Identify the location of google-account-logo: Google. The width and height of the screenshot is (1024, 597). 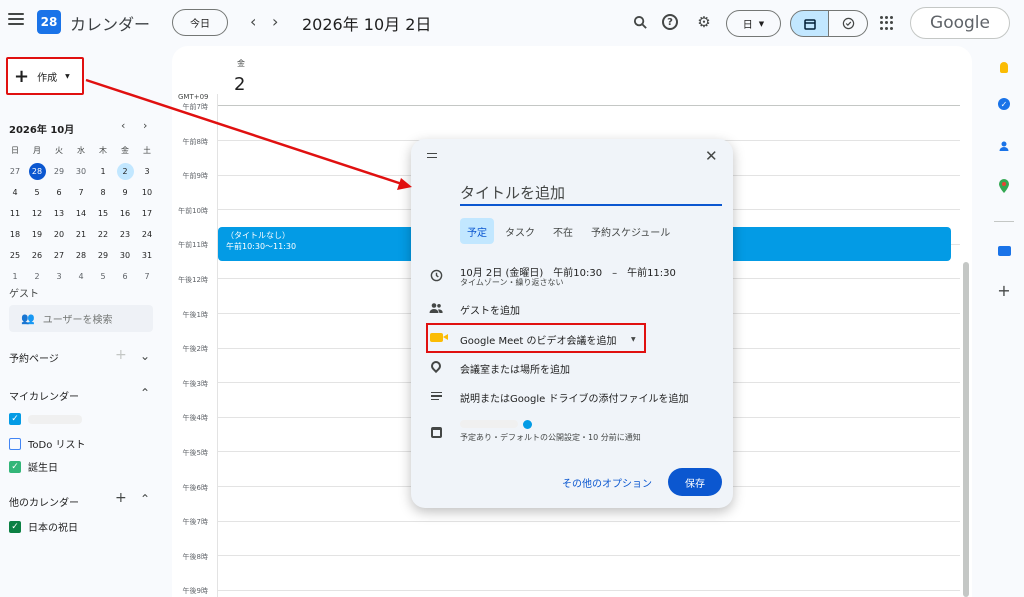
(960, 23).